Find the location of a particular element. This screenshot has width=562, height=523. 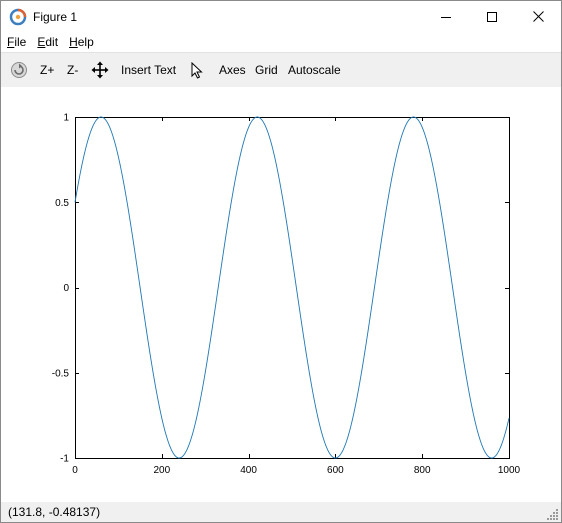

close-icon is located at coordinates (538, 16).